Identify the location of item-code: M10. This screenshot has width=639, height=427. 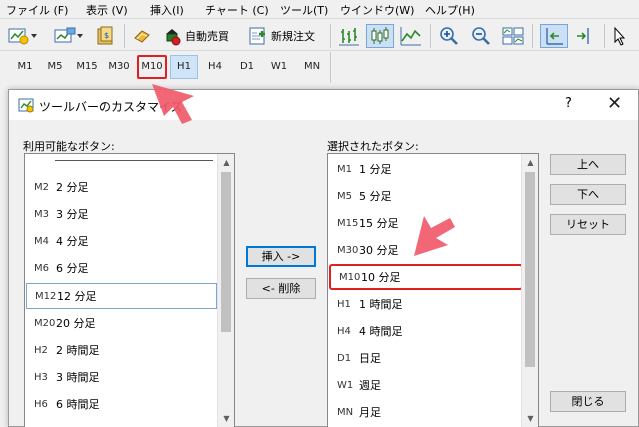
(350, 277).